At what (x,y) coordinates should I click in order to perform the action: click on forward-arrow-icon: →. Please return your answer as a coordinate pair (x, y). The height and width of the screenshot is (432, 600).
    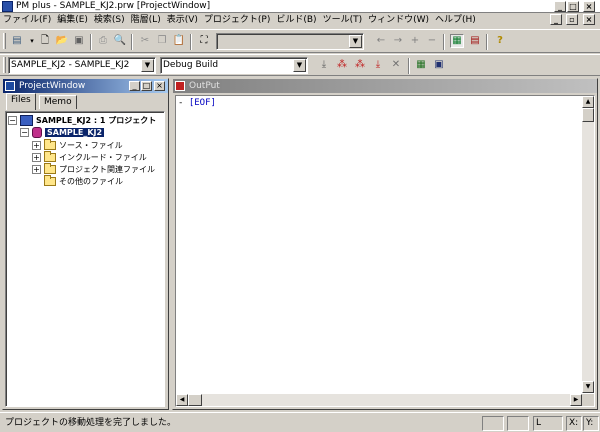
    Looking at the image, I should click on (398, 41).